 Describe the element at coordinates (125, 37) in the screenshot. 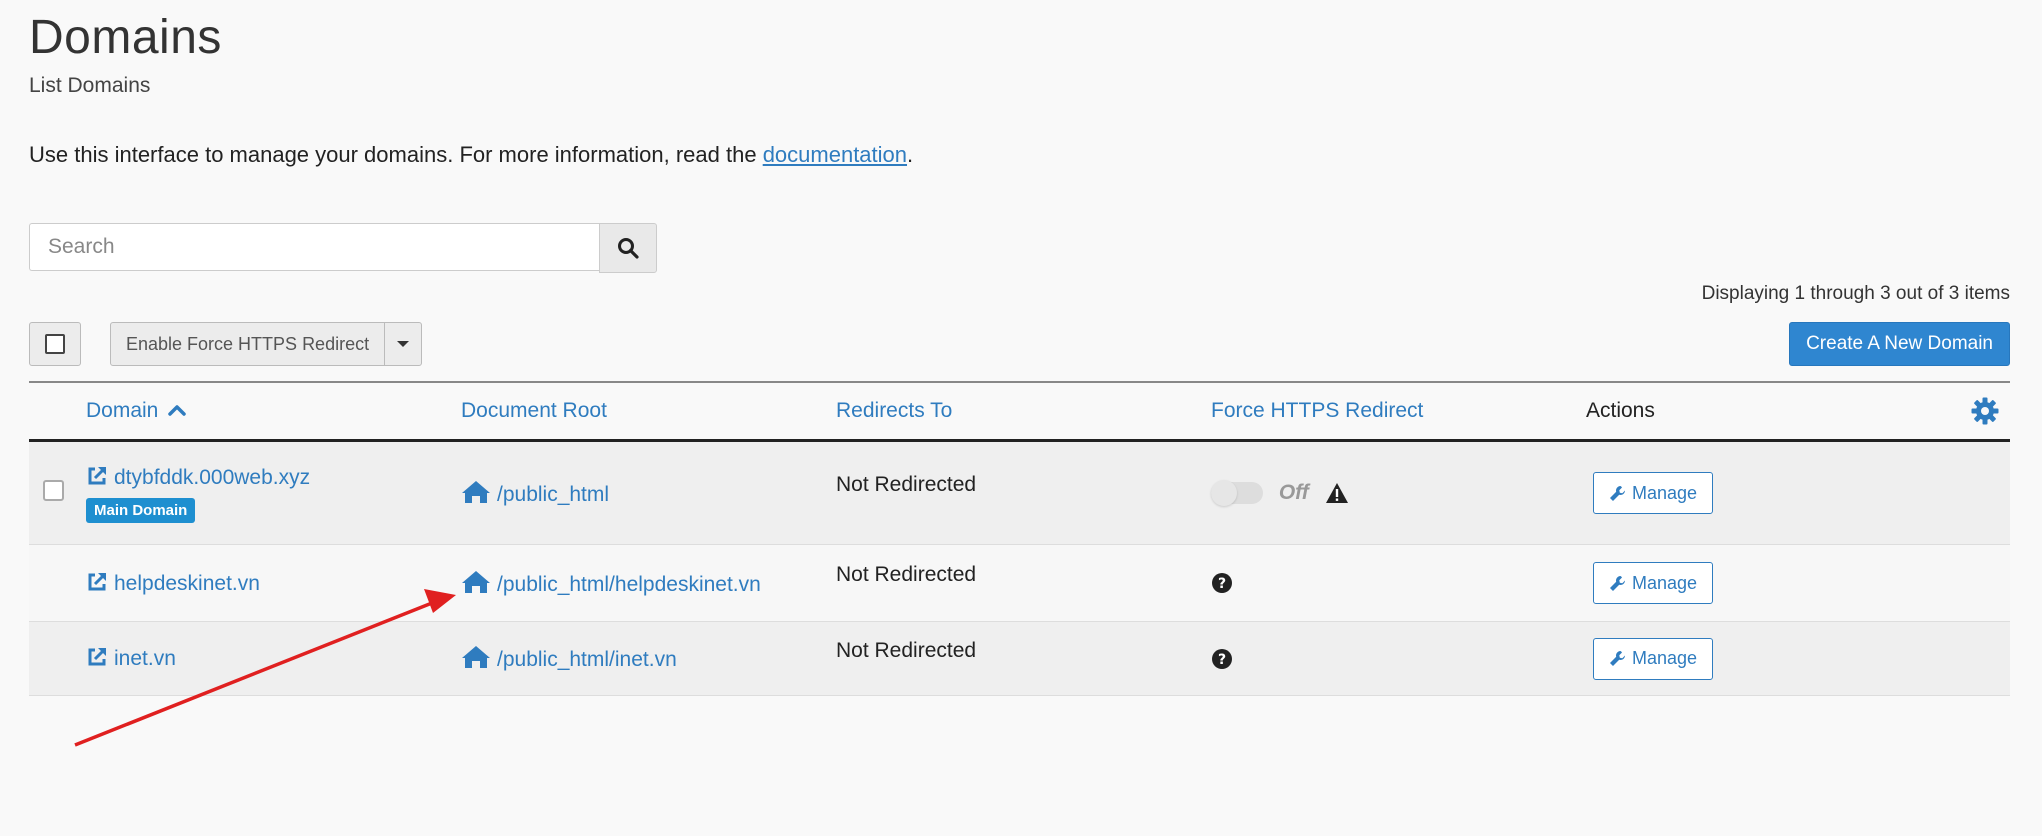

I see `page-title: Domains` at that location.